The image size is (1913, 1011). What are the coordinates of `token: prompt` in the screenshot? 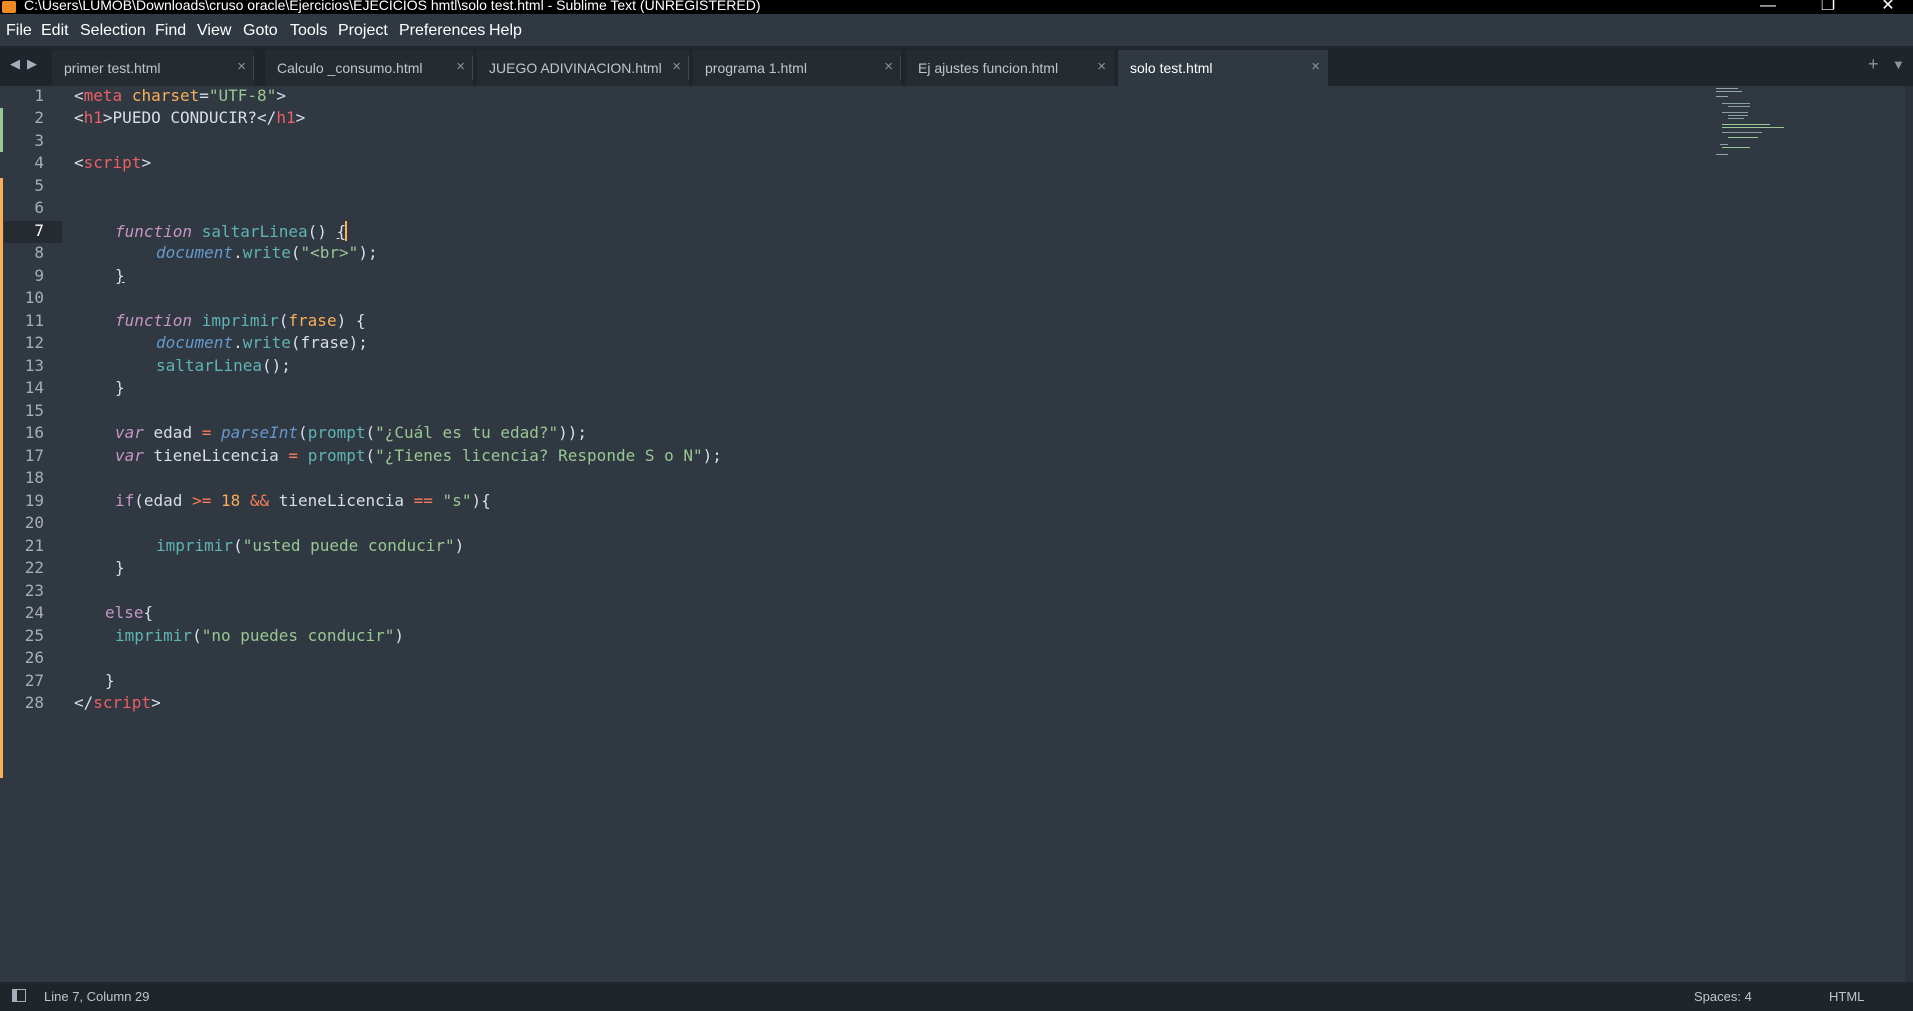 It's located at (336, 432).